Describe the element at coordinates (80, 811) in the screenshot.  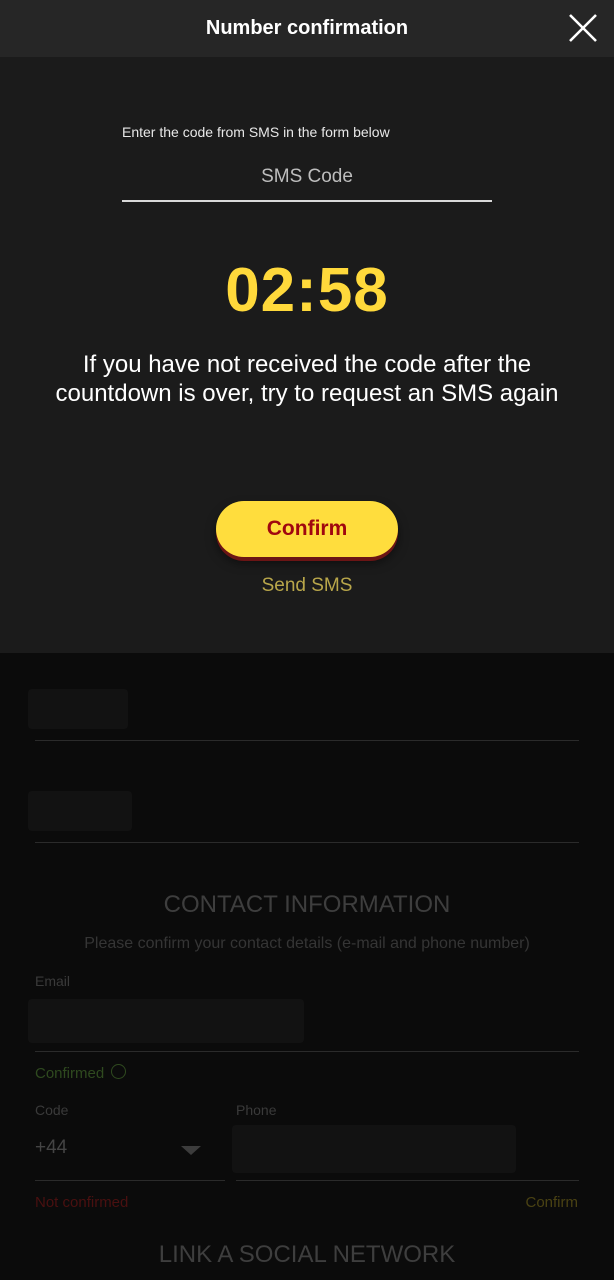
I see `last-name-value-blurred` at that location.